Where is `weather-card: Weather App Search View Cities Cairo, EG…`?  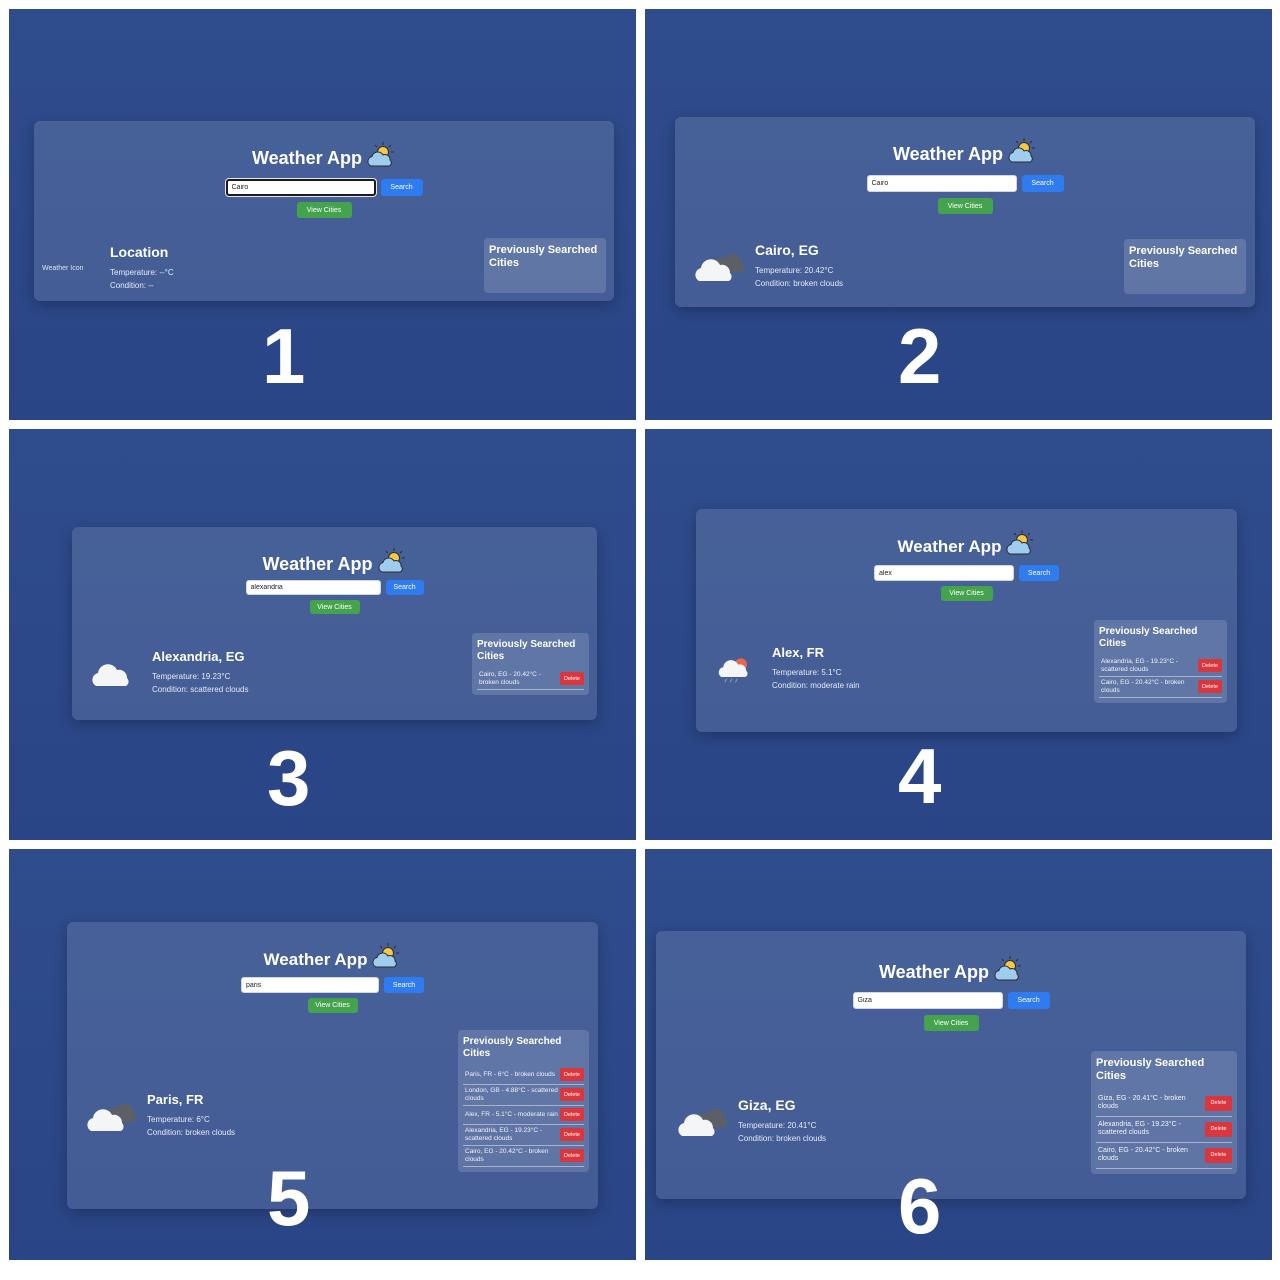
weather-card: Weather App Search View Cities Cairo, EG… is located at coordinates (965, 212).